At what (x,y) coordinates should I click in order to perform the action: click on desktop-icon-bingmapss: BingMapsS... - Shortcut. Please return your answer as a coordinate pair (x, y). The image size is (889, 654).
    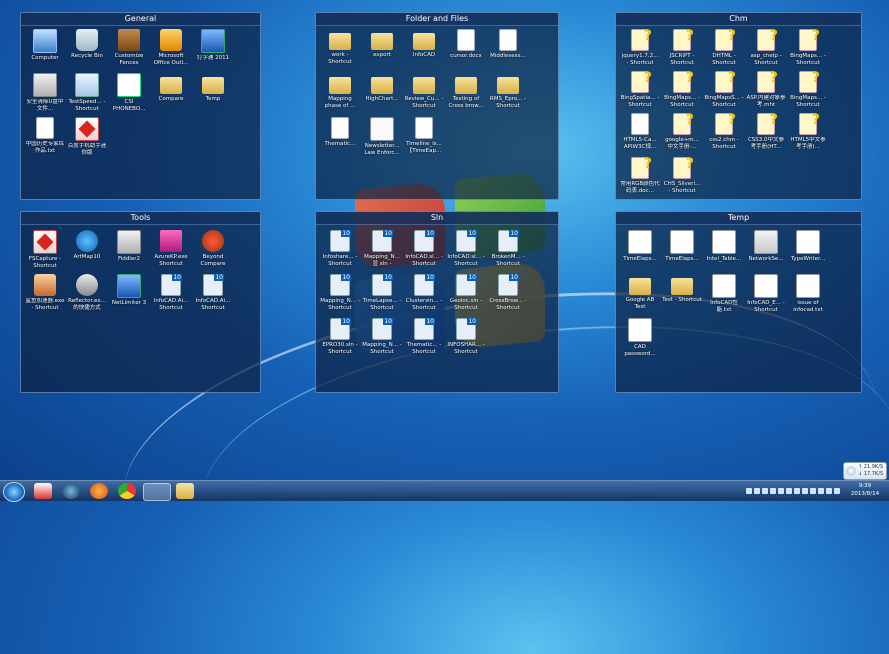
    Looking at the image, I should click on (724, 91).